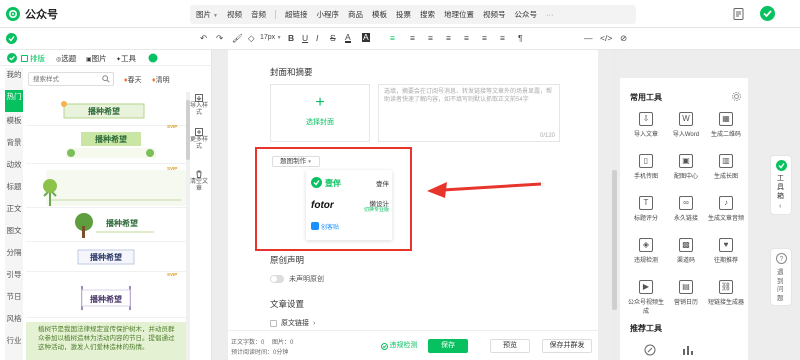 The image size is (800, 360). I want to click on save-button: 保存, so click(448, 346).